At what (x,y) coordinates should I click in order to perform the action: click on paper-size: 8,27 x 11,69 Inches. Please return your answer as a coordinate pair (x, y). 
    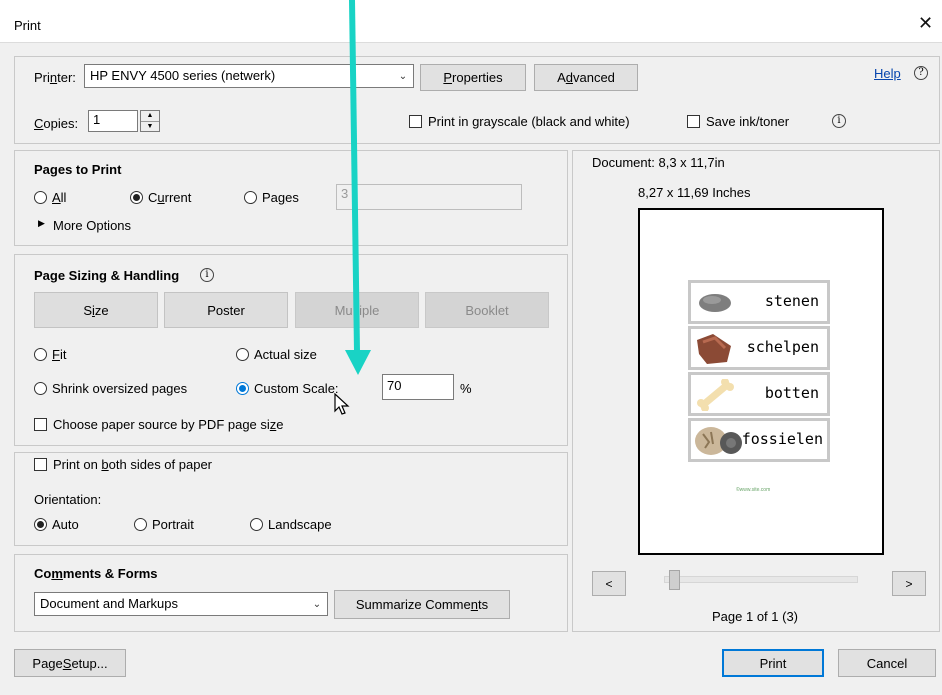
    Looking at the image, I should click on (694, 192).